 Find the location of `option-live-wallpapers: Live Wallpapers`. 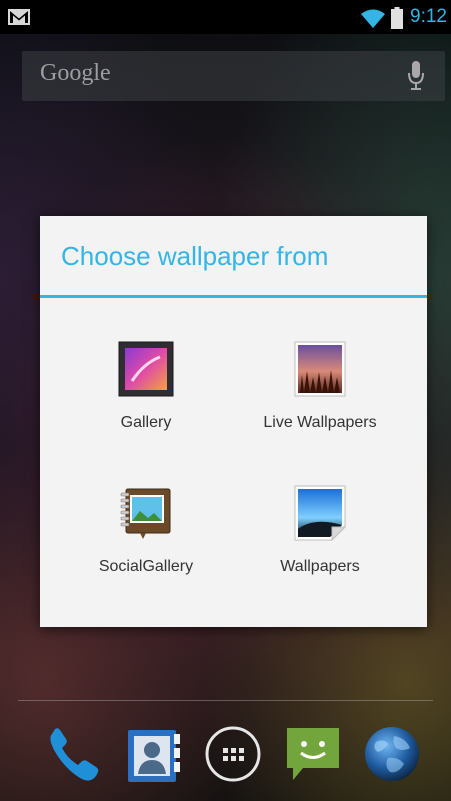

option-live-wallpapers: Live Wallpapers is located at coordinates (320, 401).